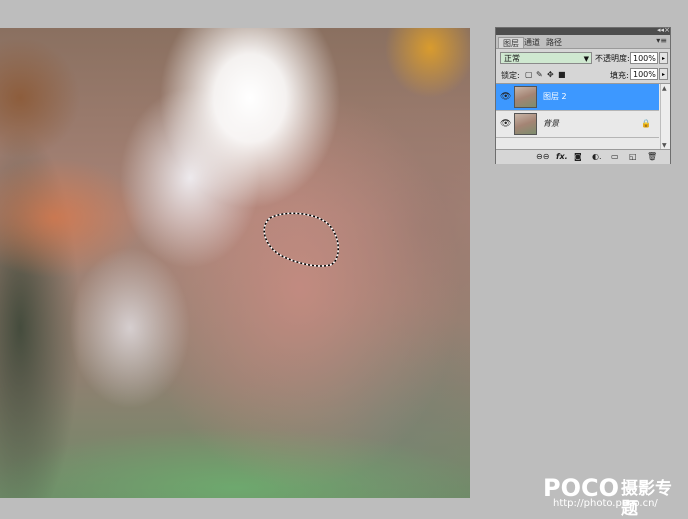 This screenshot has height=519, width=688. I want to click on layer-name: 图层 2, so click(555, 96).